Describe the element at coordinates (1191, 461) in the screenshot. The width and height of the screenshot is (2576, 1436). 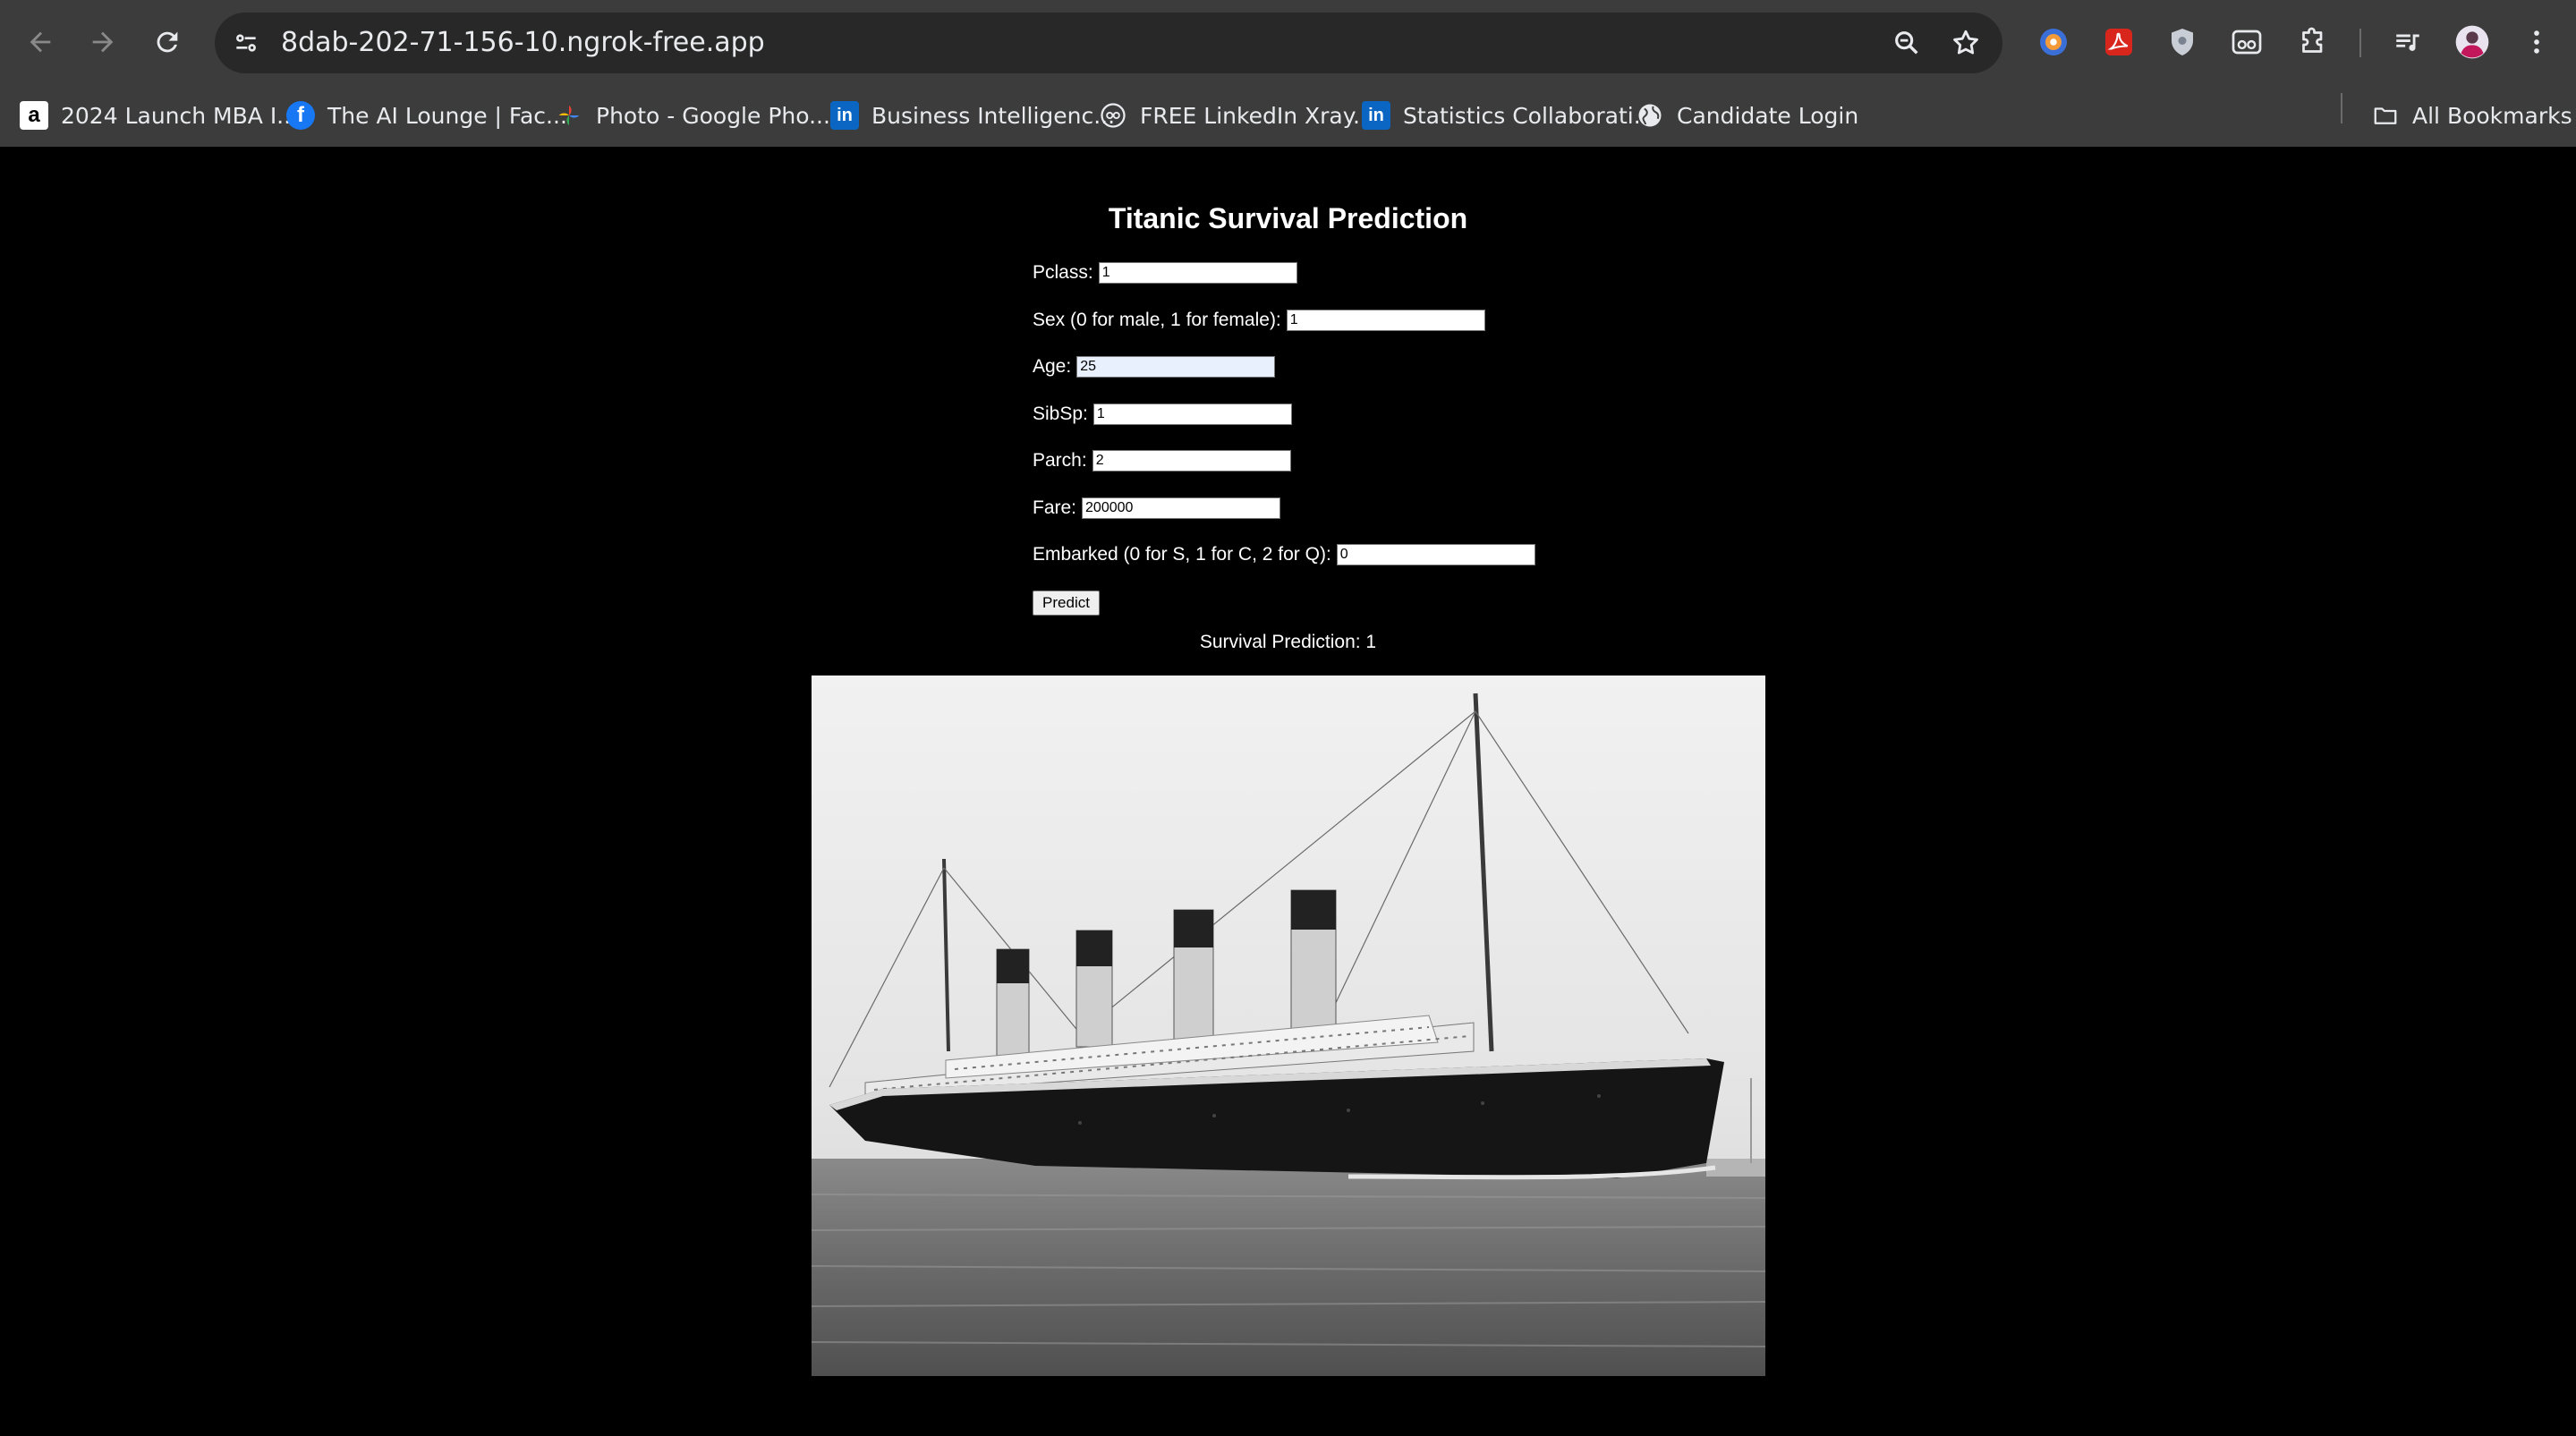
I see `parch-input` at that location.